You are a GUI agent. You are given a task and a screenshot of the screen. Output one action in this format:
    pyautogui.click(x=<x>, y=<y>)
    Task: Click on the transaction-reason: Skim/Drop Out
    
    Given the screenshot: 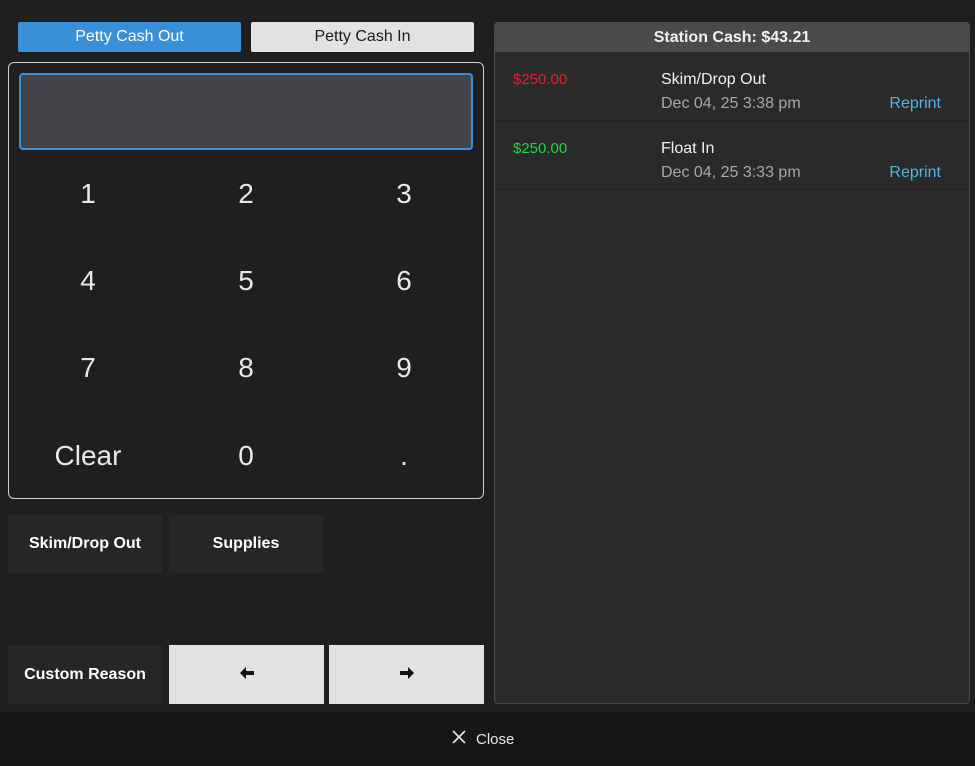 What is the action you would take?
    pyautogui.click(x=713, y=79)
    